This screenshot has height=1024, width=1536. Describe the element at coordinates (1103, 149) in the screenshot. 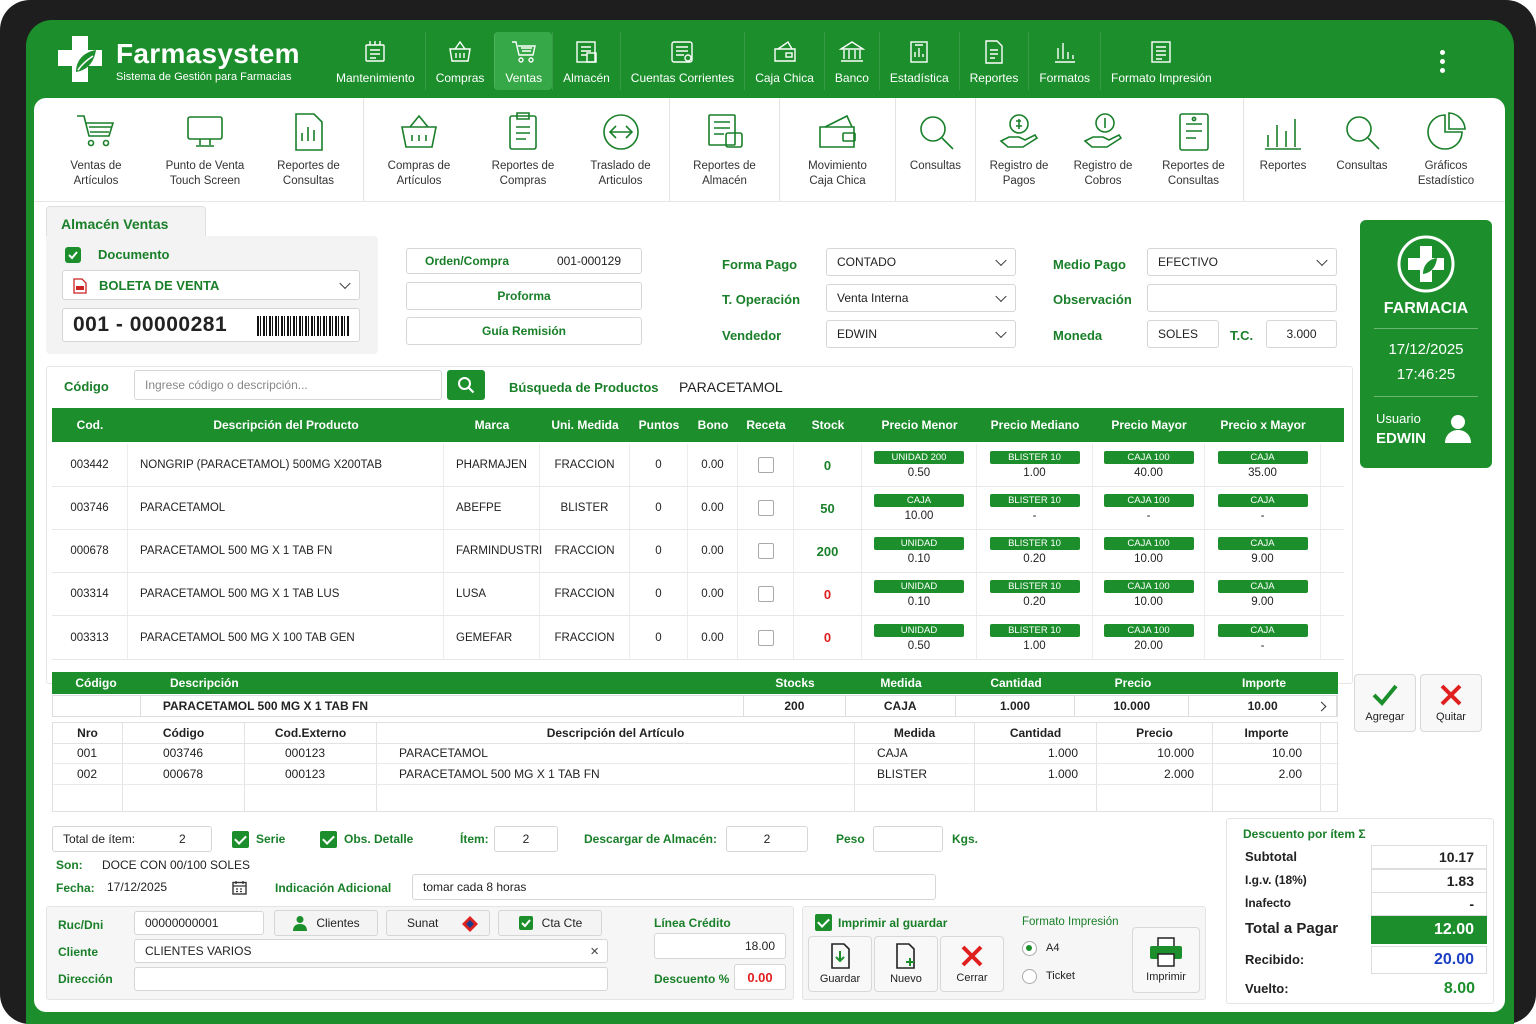

I see `toolbar-registro-cobros: Registro de Cobros` at that location.